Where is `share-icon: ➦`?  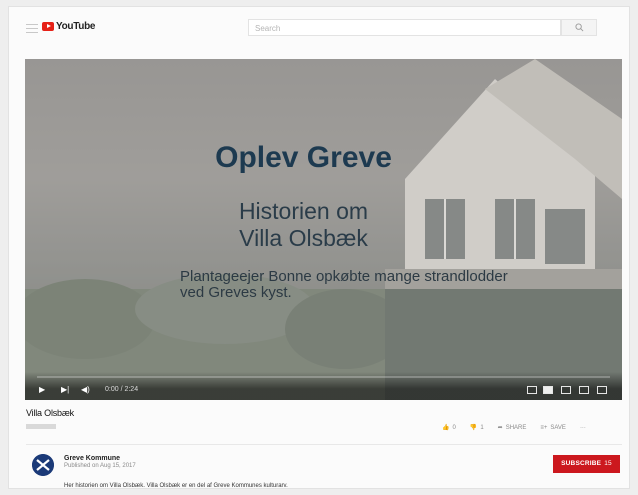
share-icon: ➦ is located at coordinates (500, 428).